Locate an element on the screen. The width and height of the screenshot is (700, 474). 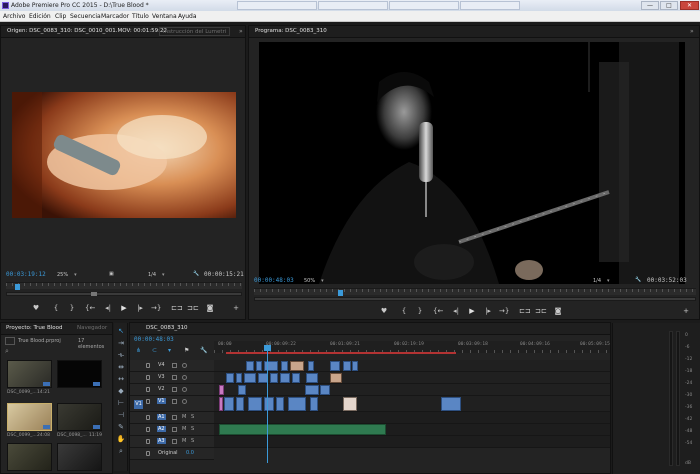
track-header-v4: V4 is located at coordinates (172, 366).